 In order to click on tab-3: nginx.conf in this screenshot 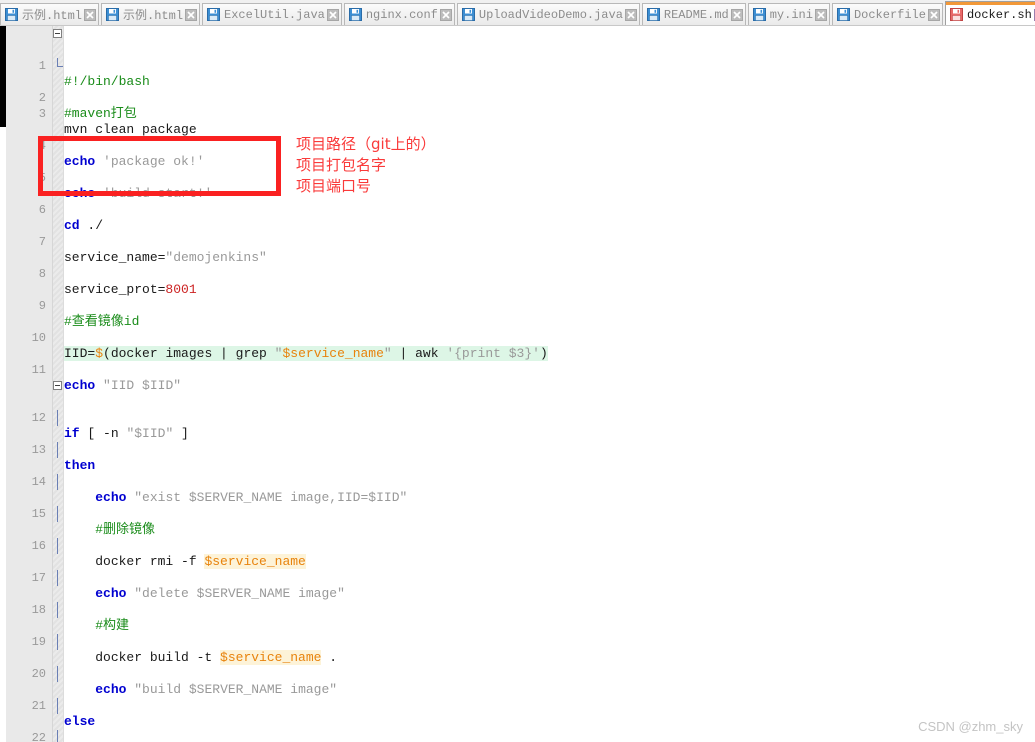, I will do `click(399, 14)`.